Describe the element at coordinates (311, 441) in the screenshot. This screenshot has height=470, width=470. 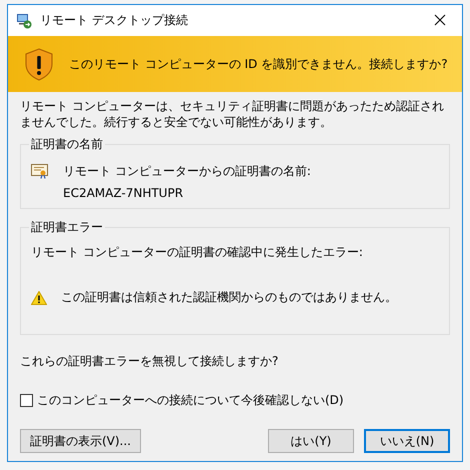
I see `dialog-button: はい(Y)` at that location.